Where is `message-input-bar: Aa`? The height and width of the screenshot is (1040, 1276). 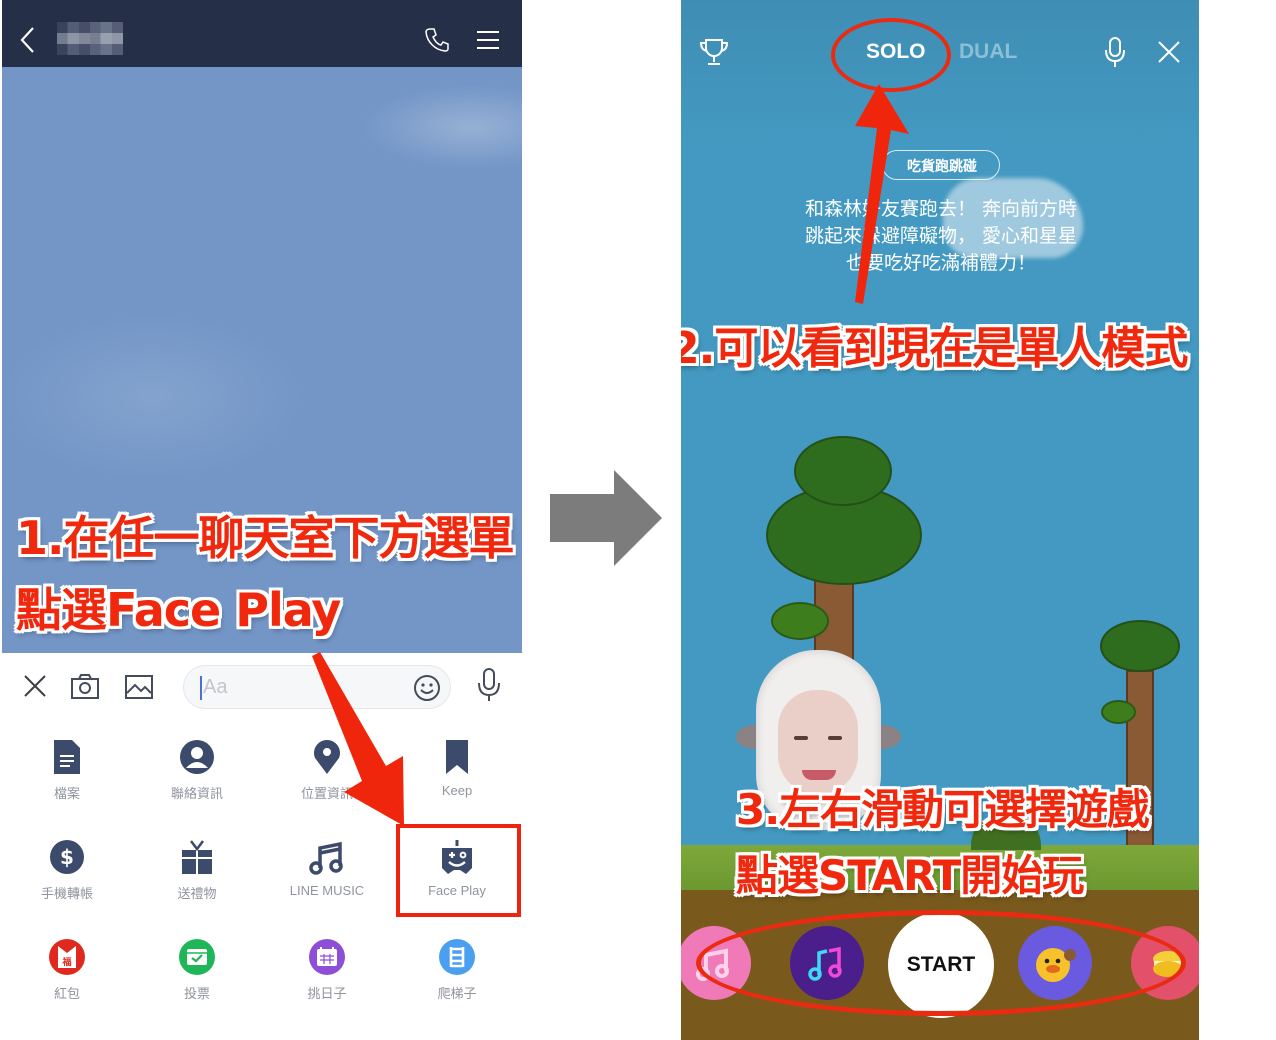
message-input-bar: Aa is located at coordinates (262, 686).